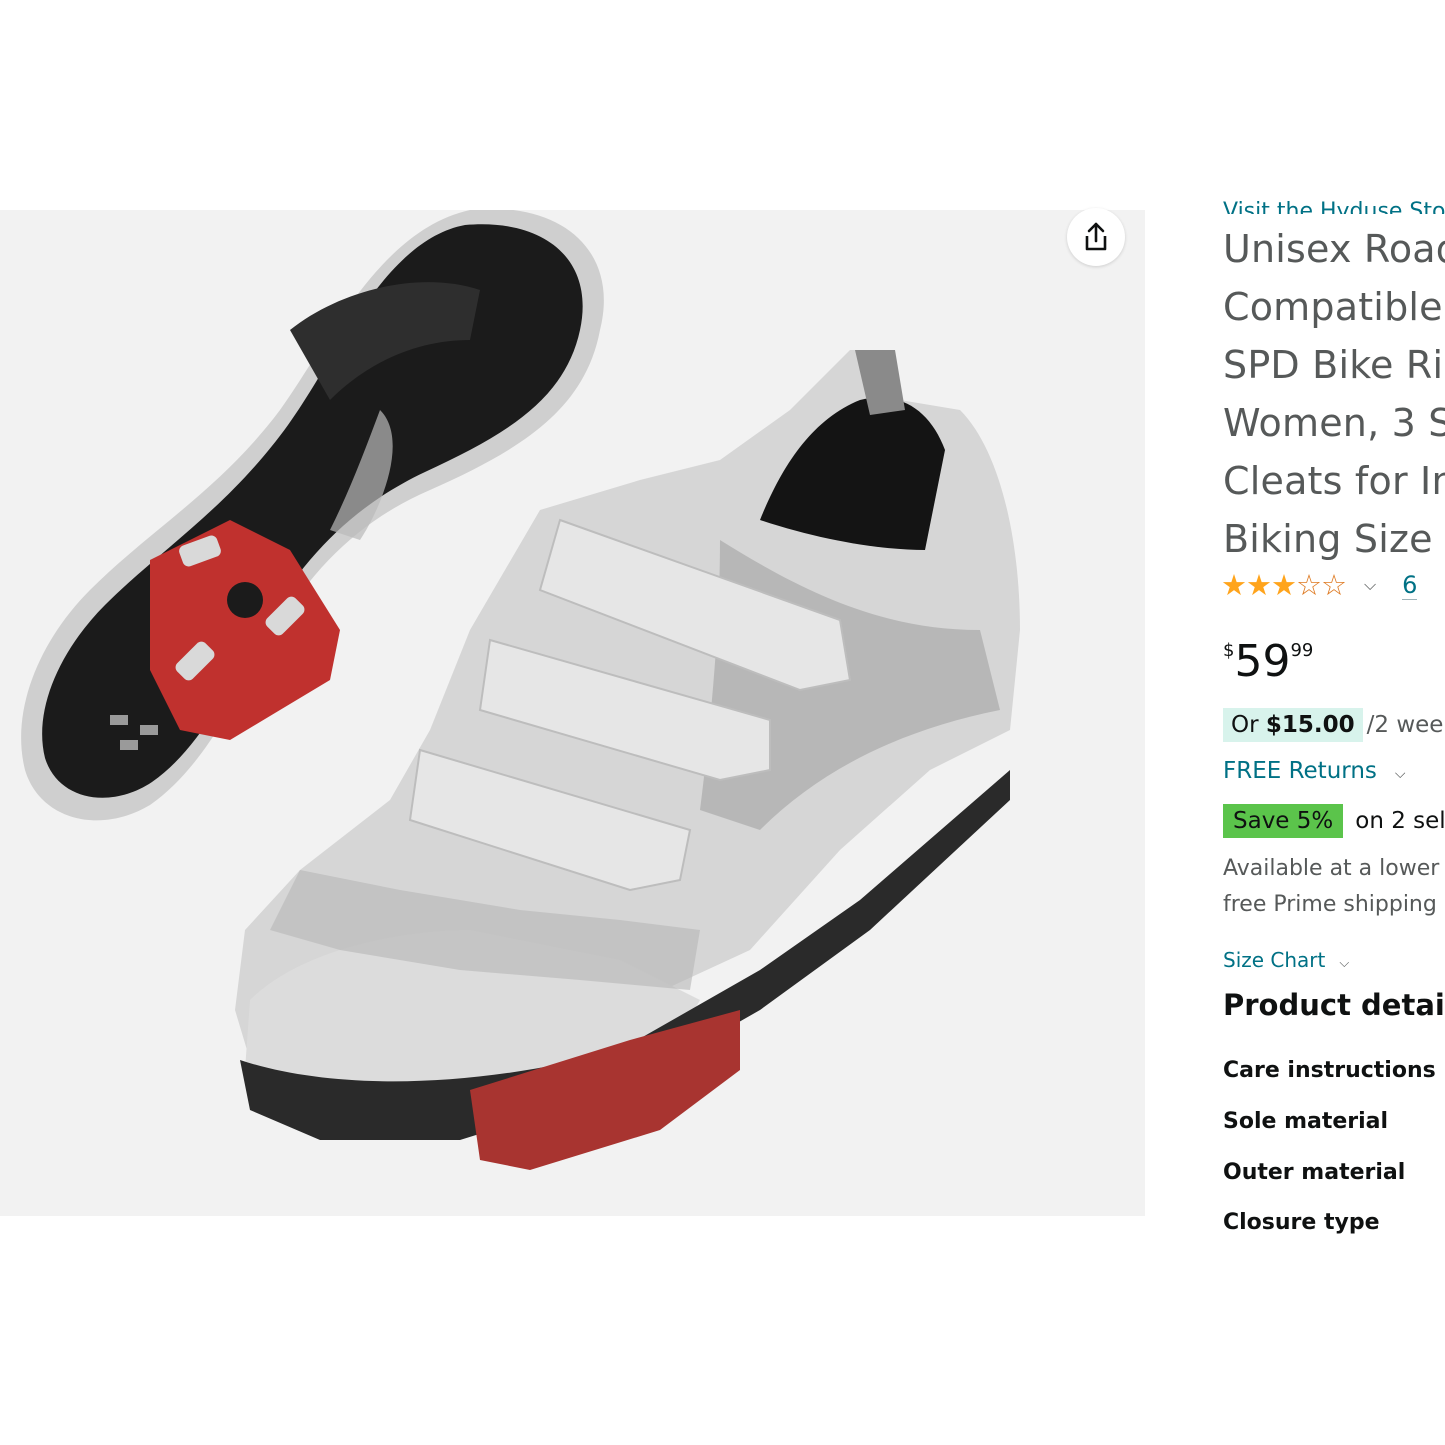 The image size is (1445, 1445). I want to click on price: $5999, so click(1268, 662).